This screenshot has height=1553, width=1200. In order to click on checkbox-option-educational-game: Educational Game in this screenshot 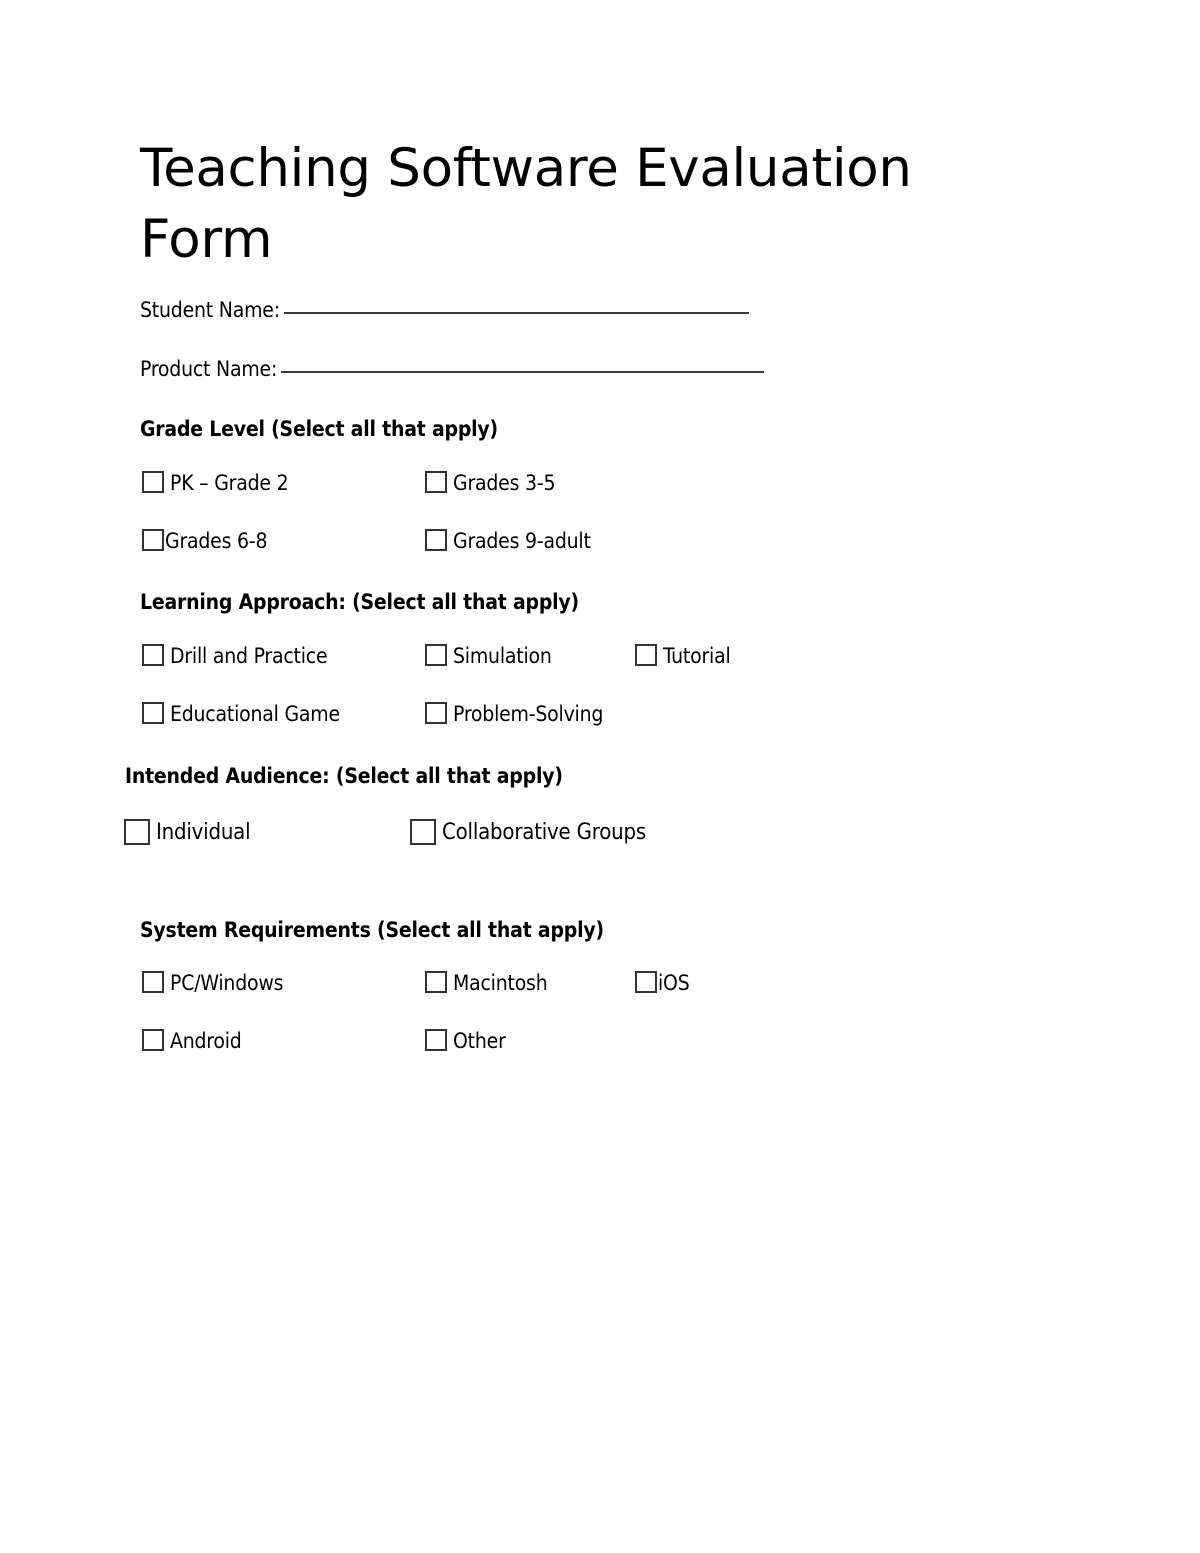, I will do `click(241, 713)`.